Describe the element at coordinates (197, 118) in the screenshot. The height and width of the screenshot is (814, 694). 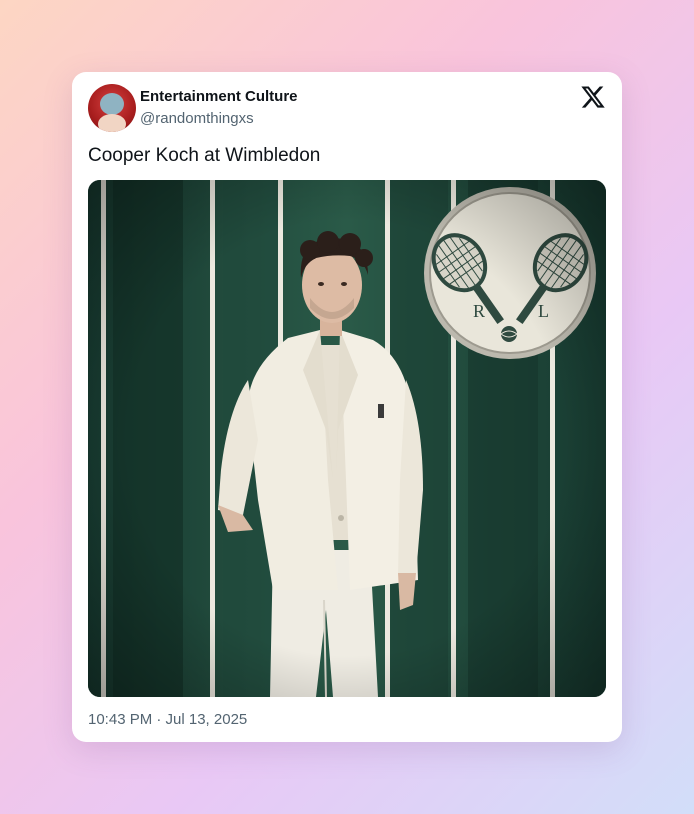
I see `author-handle: @randomthingxs` at that location.